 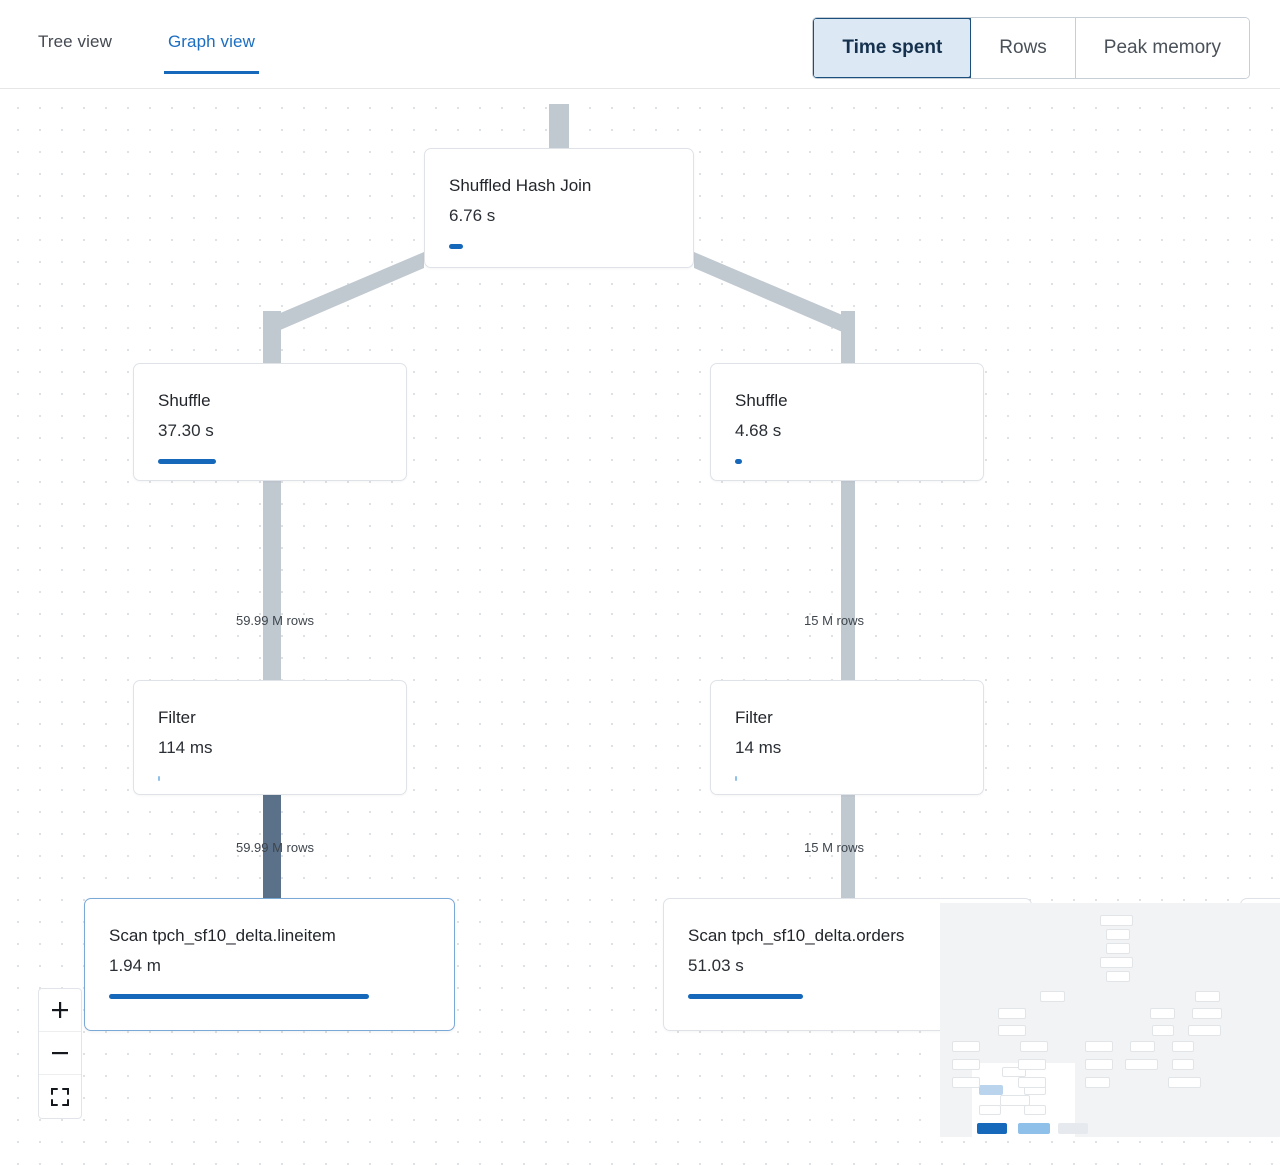 I want to click on node-title: Scan tpch_sf10_delta.orders, so click(x=796, y=935).